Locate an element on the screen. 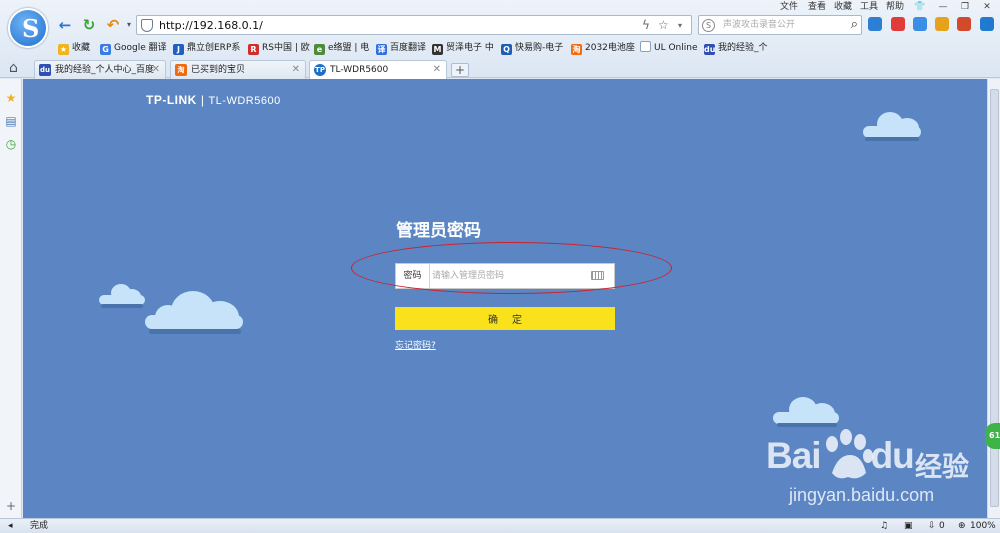 The height and width of the screenshot is (533, 1000). bookmark-baidu-translate: 译百度翻译 is located at coordinates (401, 48).